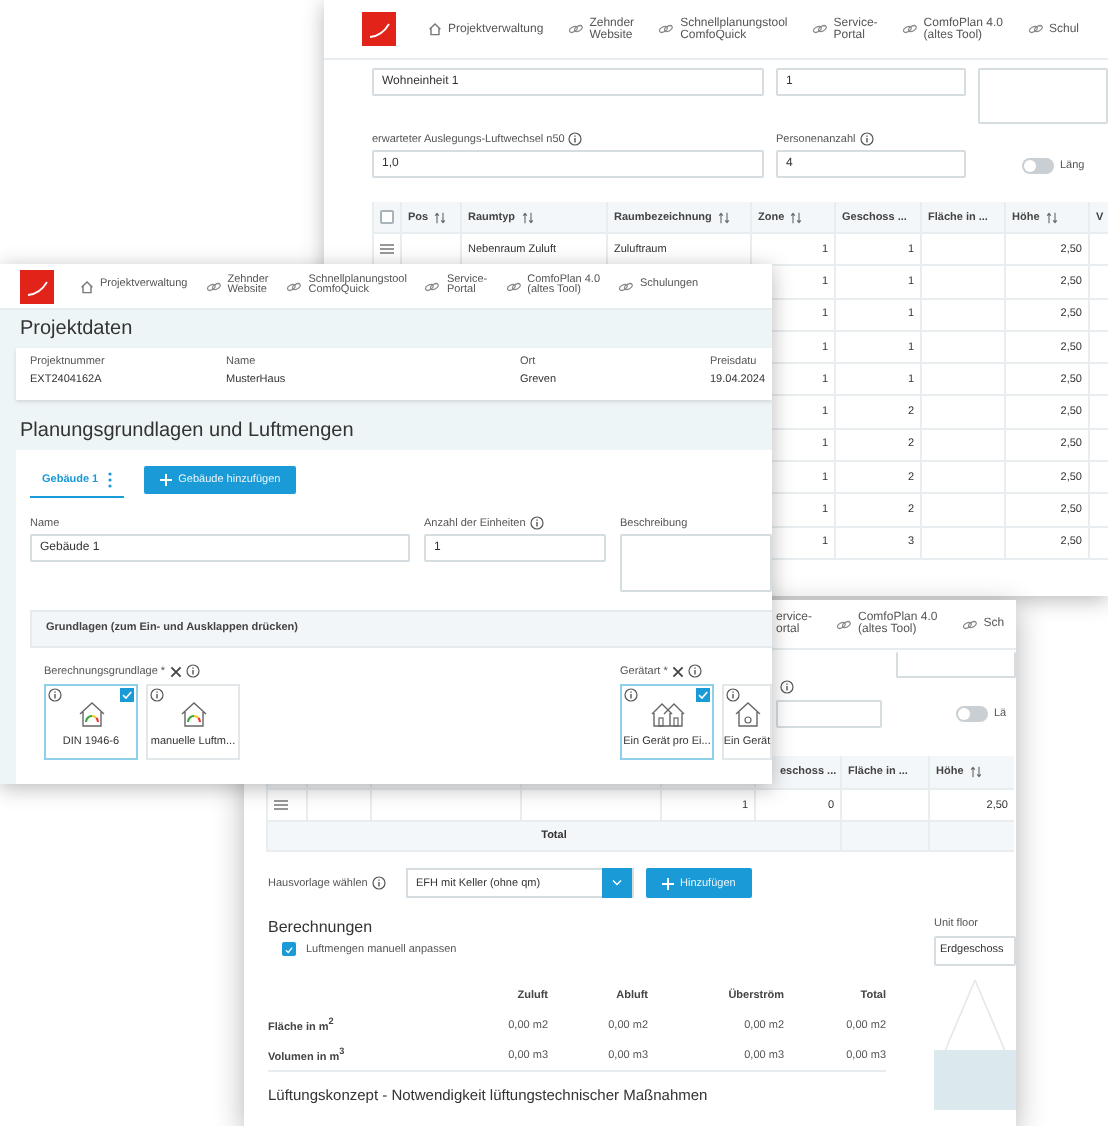 Image resolution: width=1108 pixels, height=1126 pixels. Describe the element at coordinates (667, 714) in the screenshot. I see `houses-icon` at that location.